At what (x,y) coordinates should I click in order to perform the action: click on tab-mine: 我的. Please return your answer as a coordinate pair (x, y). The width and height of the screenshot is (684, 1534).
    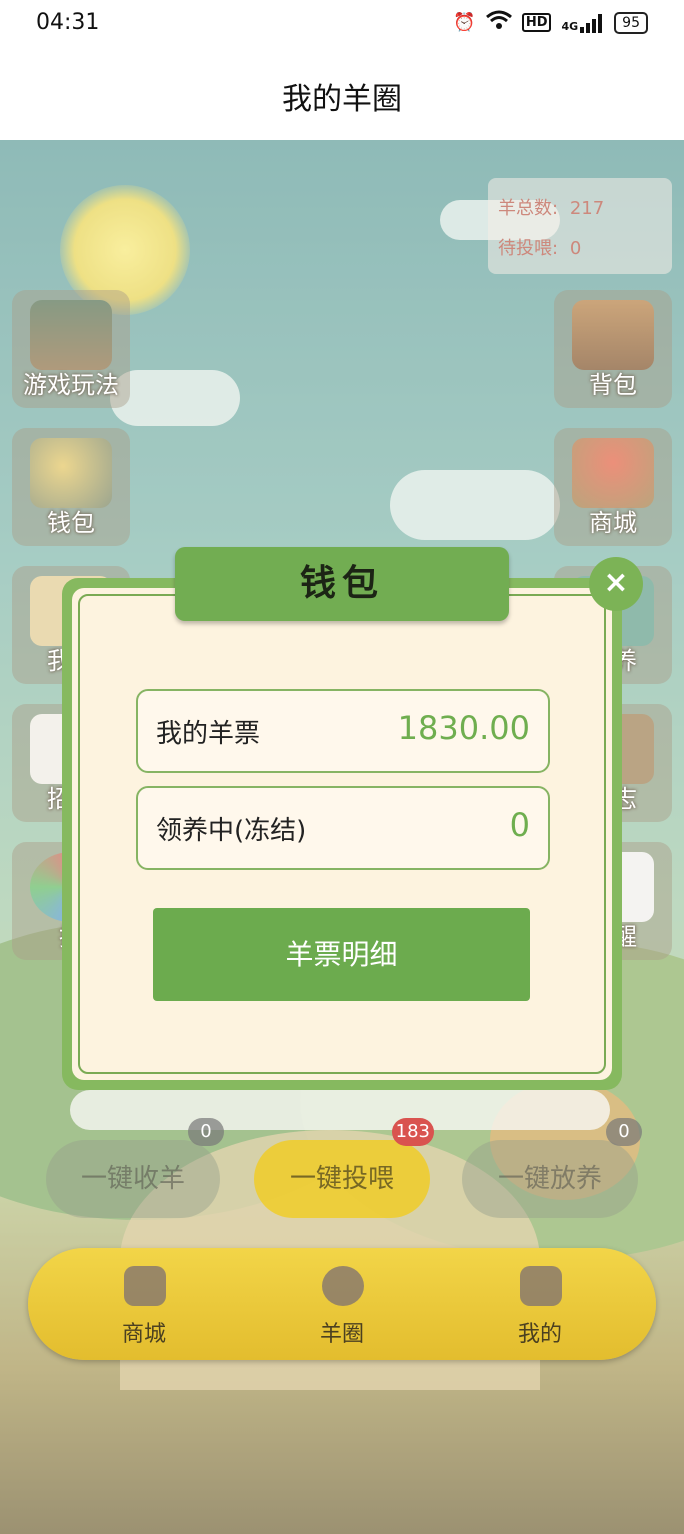
    Looking at the image, I should click on (540, 1304).